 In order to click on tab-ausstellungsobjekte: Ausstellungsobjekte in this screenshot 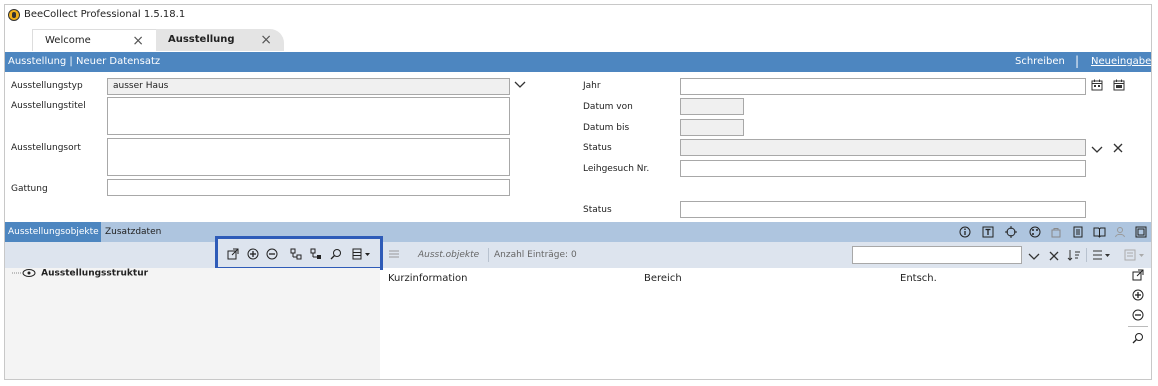, I will do `click(53, 232)`.